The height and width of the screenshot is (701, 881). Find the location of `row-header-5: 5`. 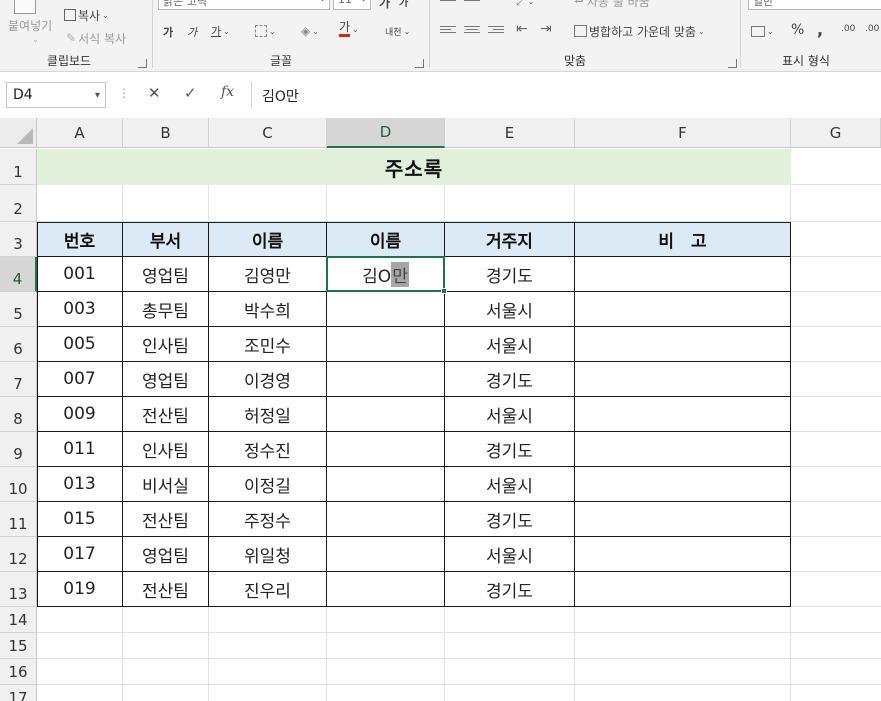

row-header-5: 5 is located at coordinates (18, 309).